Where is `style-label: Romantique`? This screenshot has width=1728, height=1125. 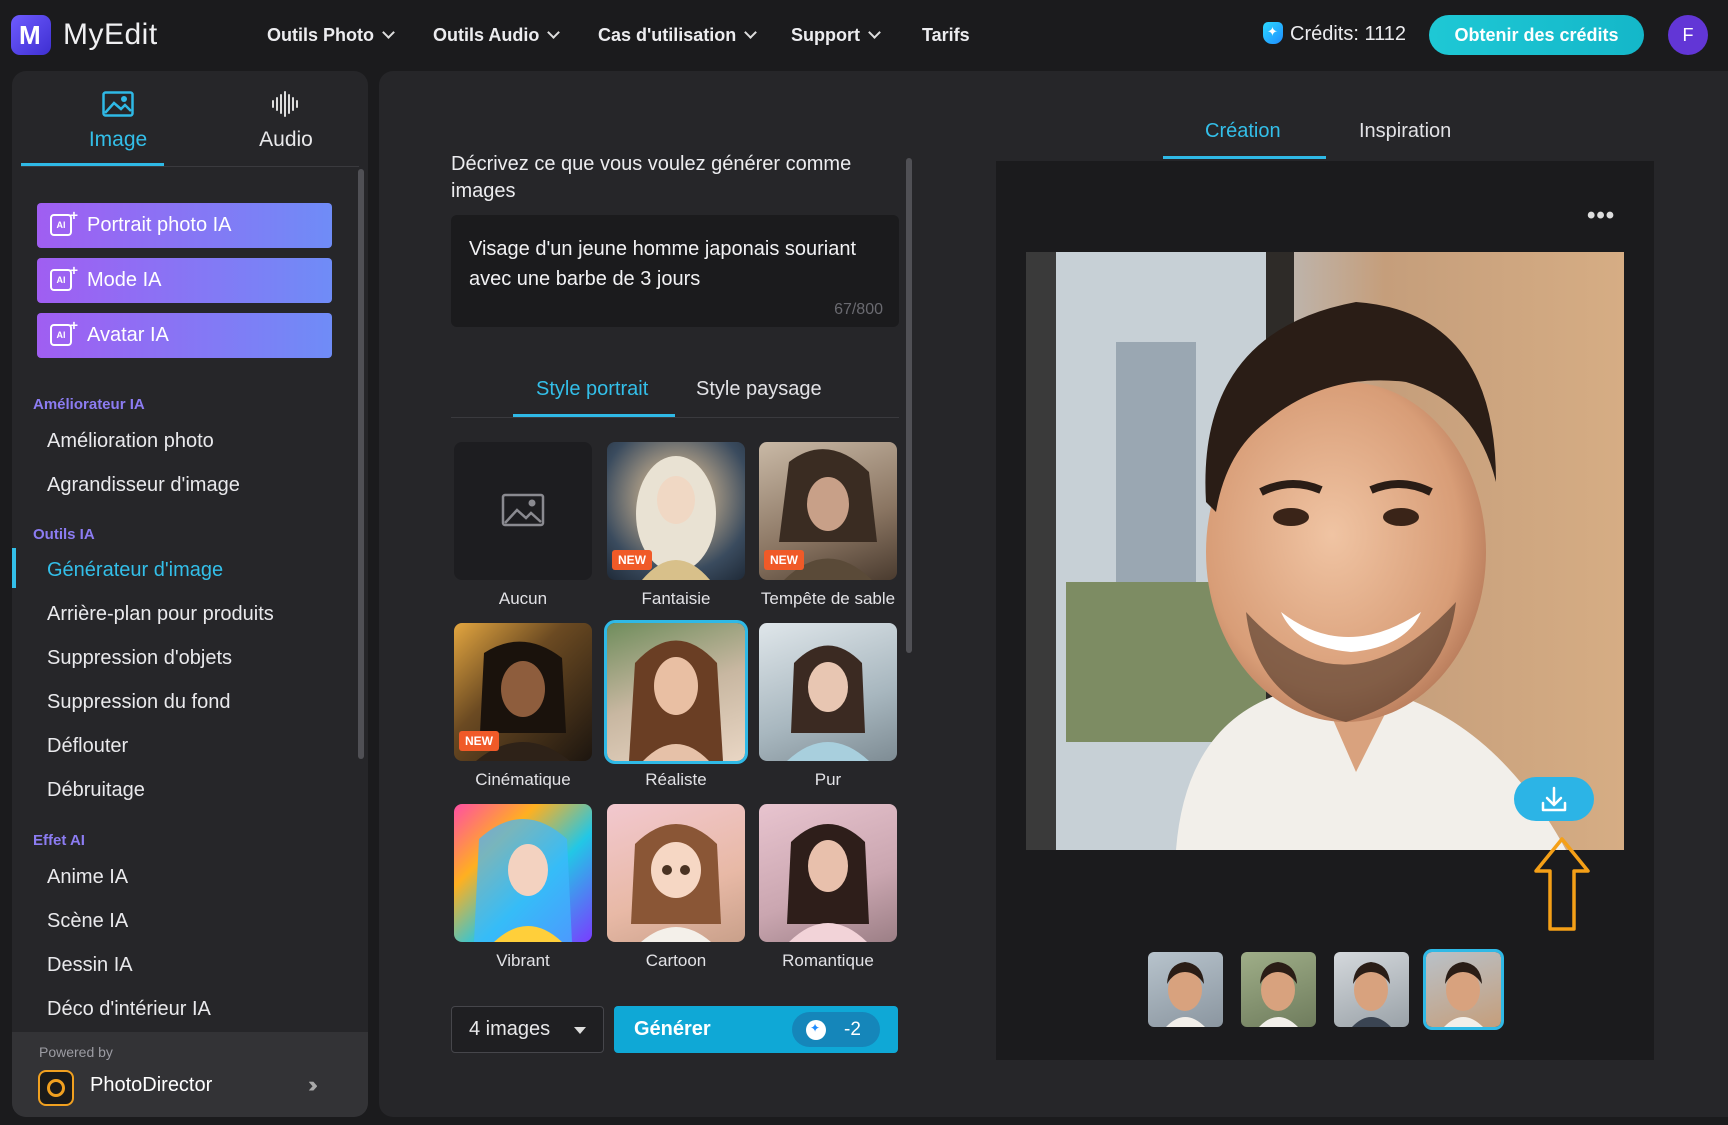
style-label: Romantique is located at coordinates (828, 960).